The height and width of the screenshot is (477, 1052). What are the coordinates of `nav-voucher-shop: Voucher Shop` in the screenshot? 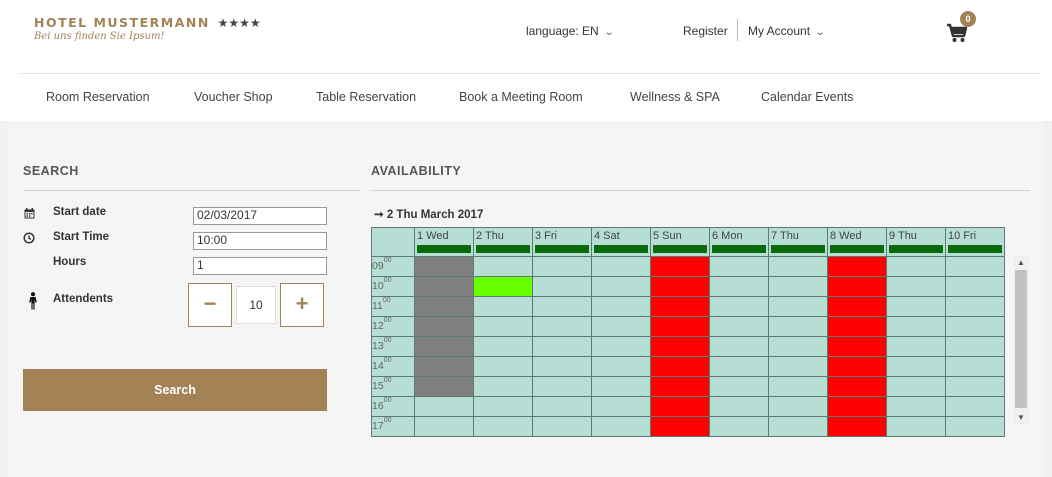 It's located at (233, 97).